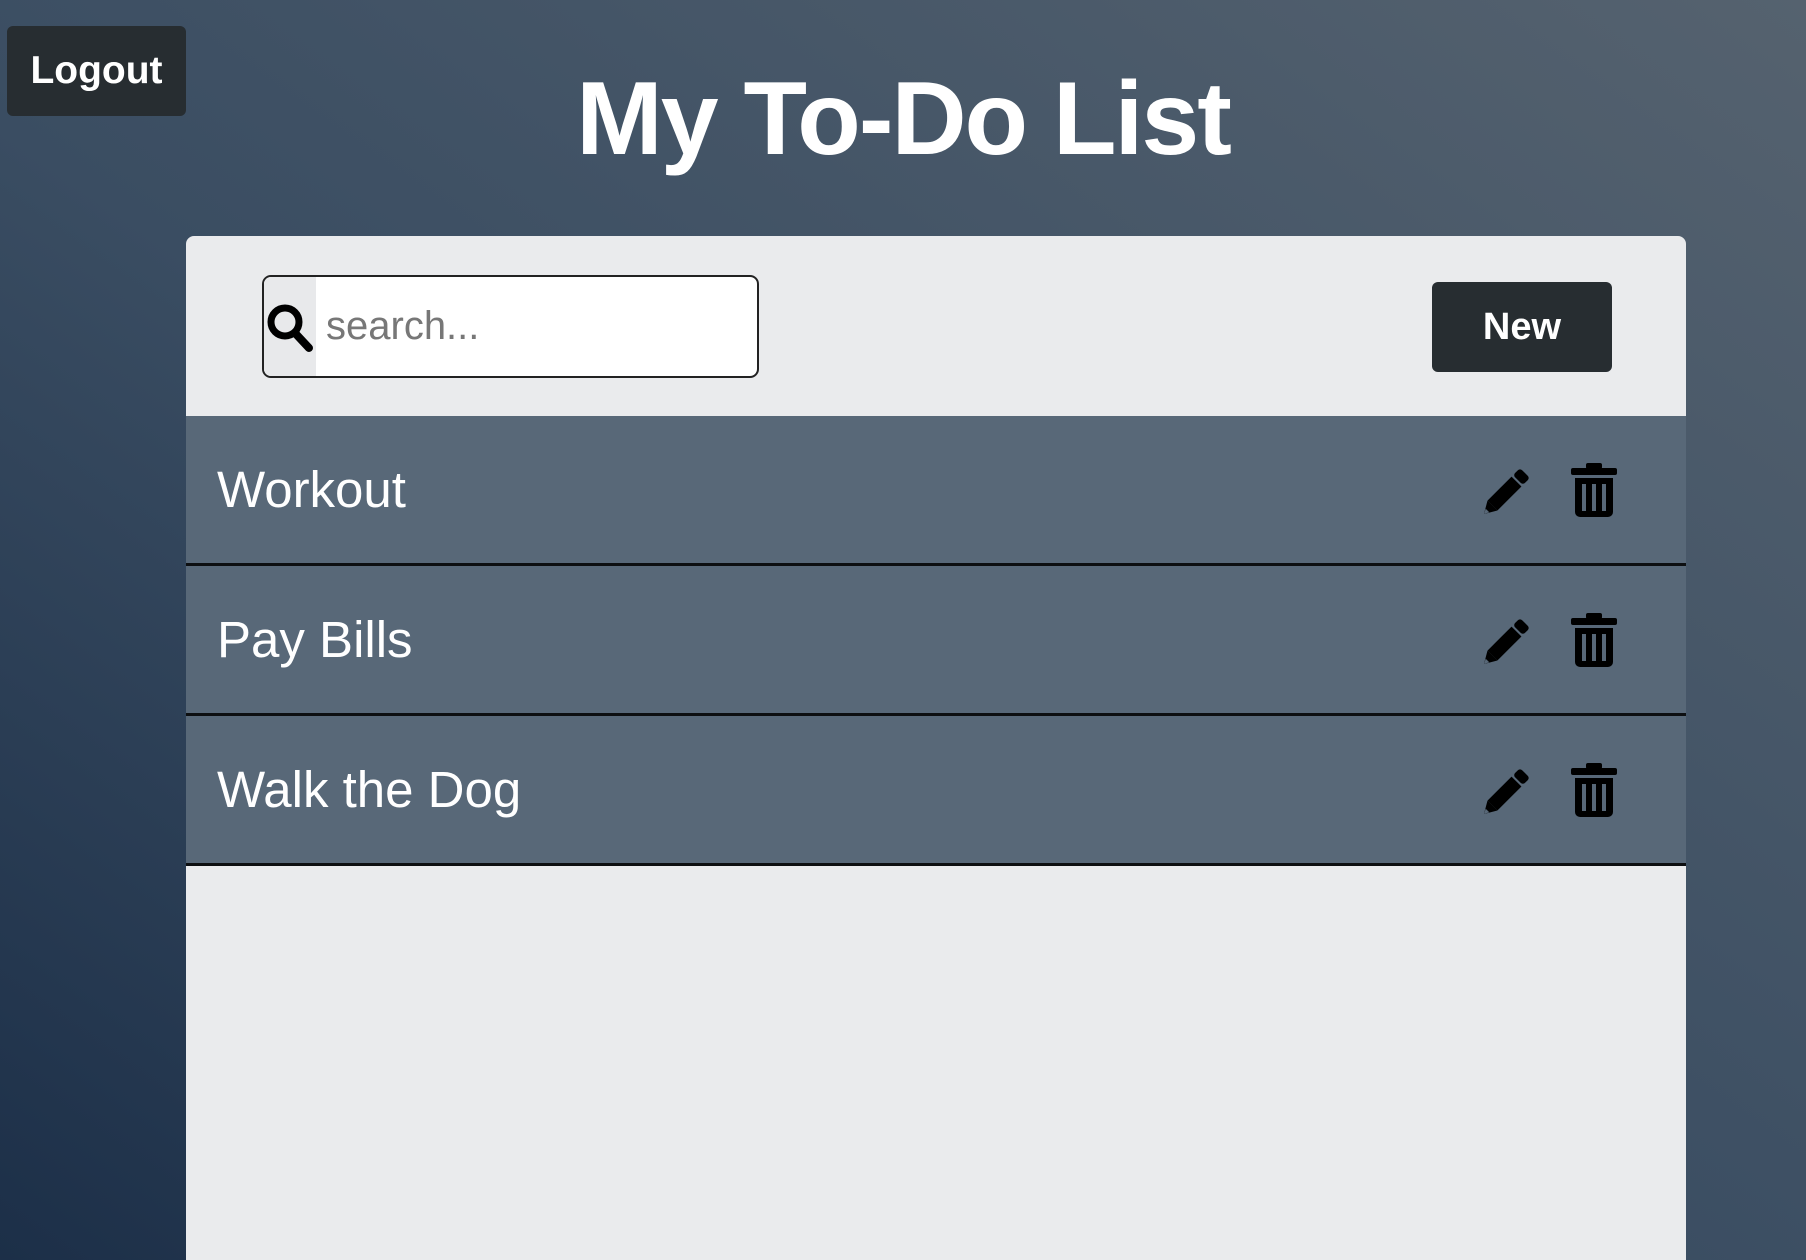  I want to click on todo-item: Pay Bills, so click(936, 641).